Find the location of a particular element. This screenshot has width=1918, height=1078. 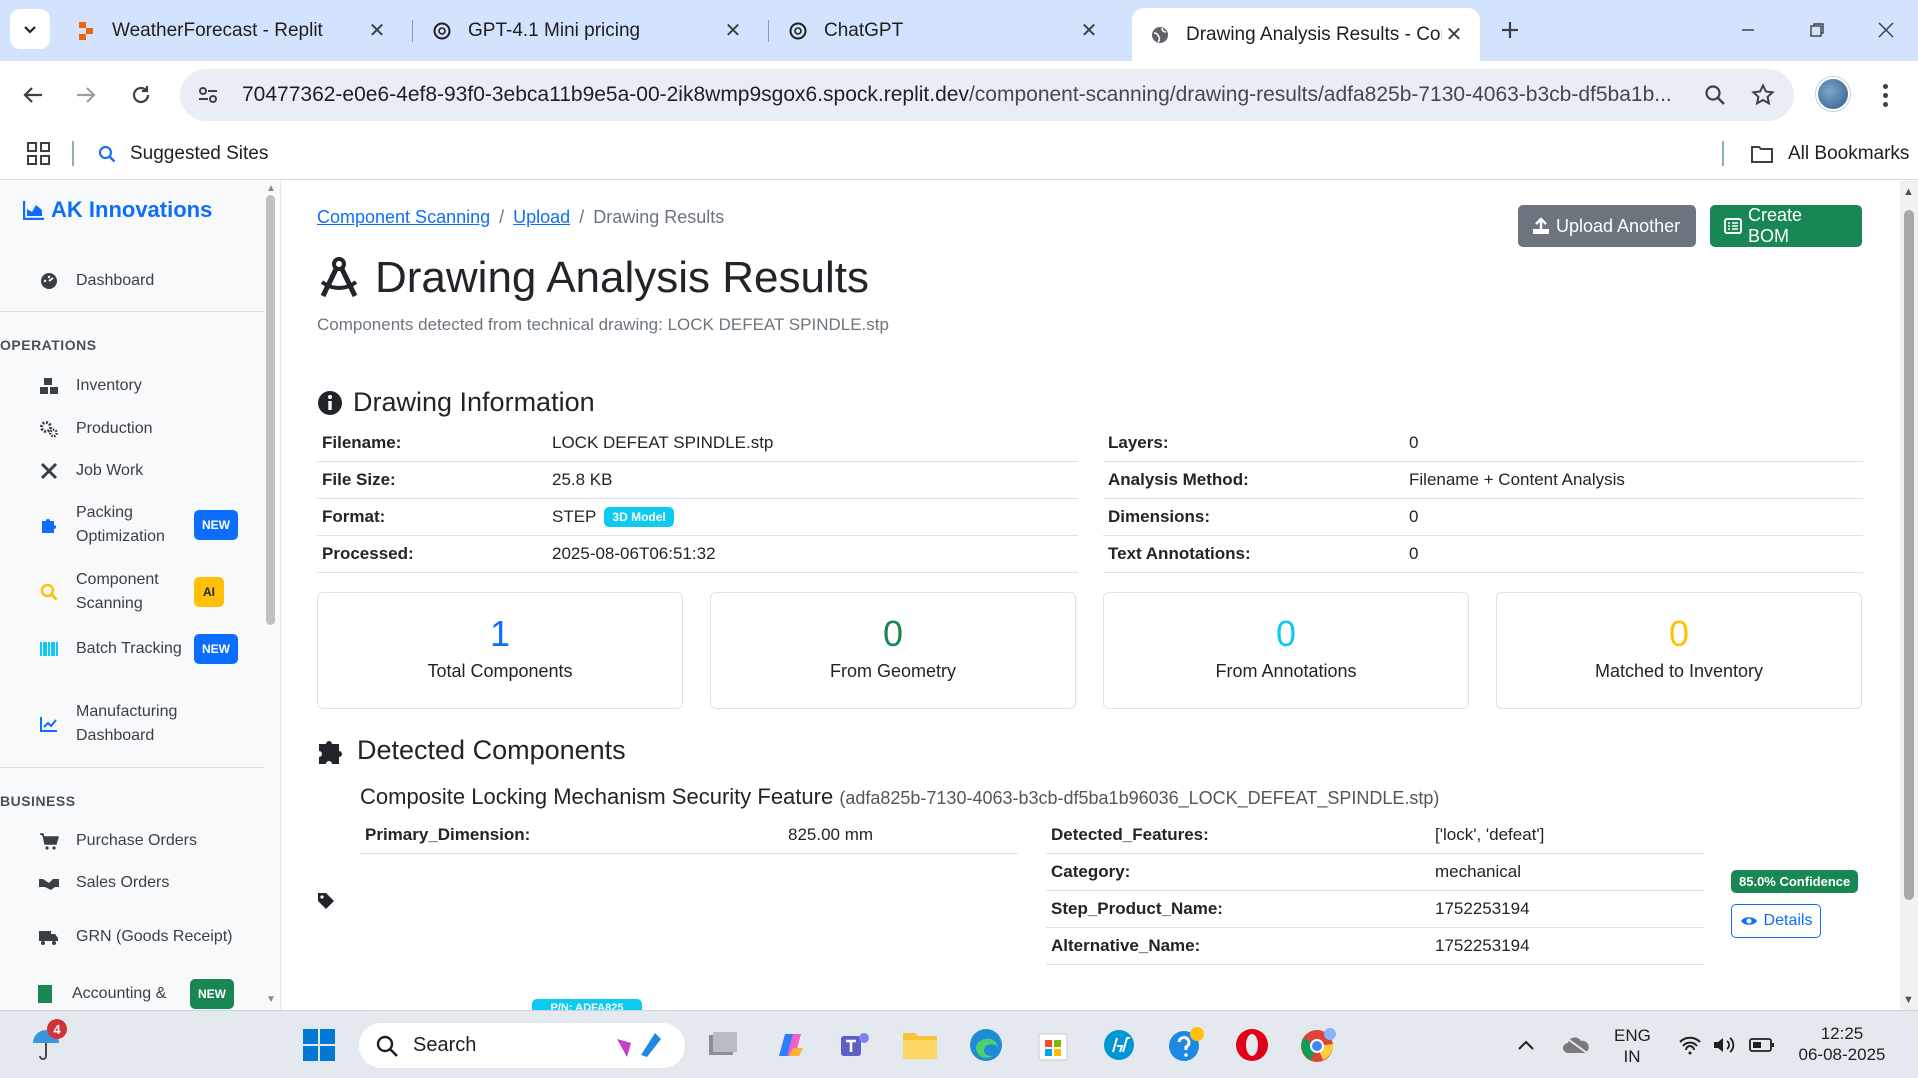

tab-title: WeatherForecast - Replit is located at coordinates (217, 30).